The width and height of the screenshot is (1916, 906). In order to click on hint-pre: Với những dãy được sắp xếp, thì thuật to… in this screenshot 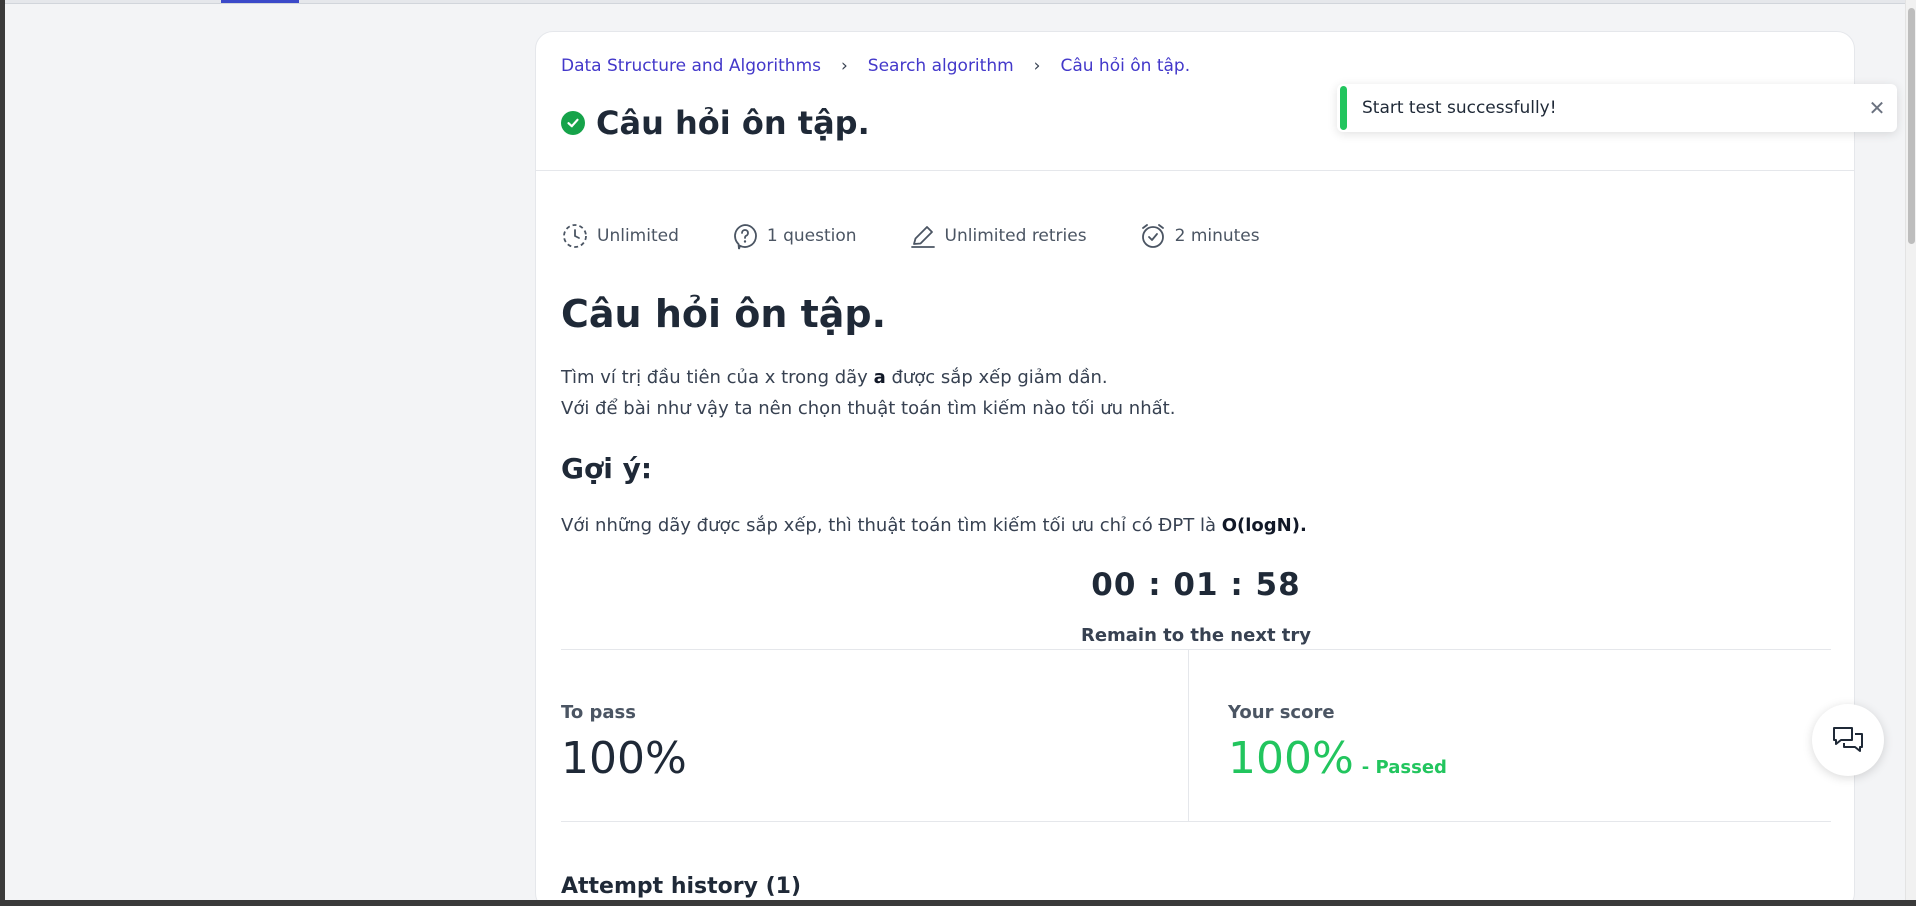, I will do `click(891, 525)`.